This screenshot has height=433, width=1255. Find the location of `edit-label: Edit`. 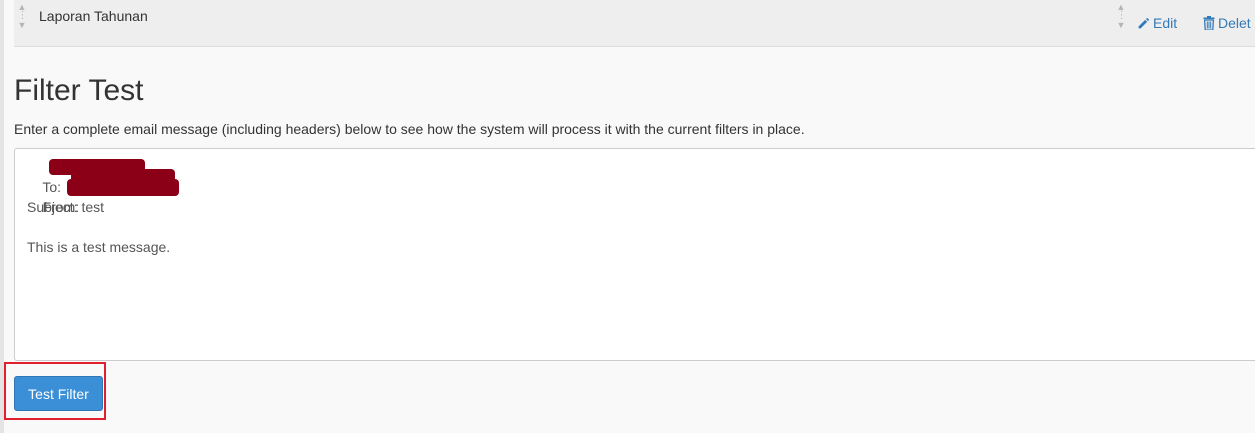

edit-label: Edit is located at coordinates (1165, 23).